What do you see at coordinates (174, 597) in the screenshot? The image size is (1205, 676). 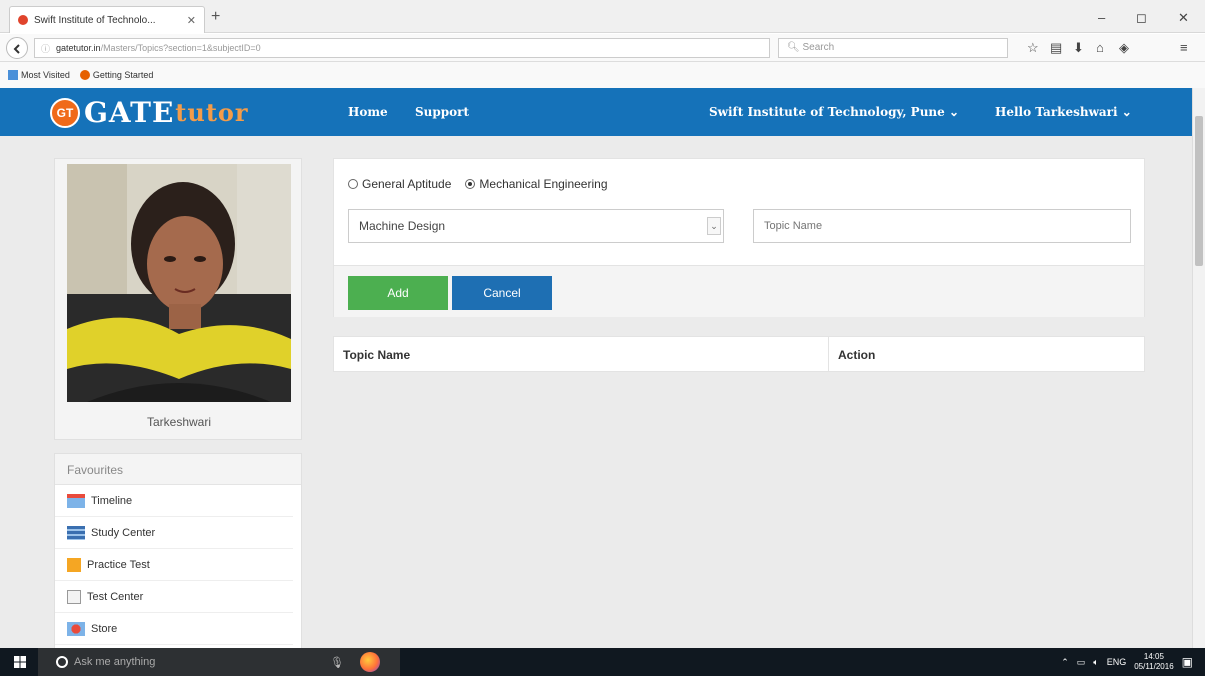 I see `fav-item-test-center: Test Center` at bounding box center [174, 597].